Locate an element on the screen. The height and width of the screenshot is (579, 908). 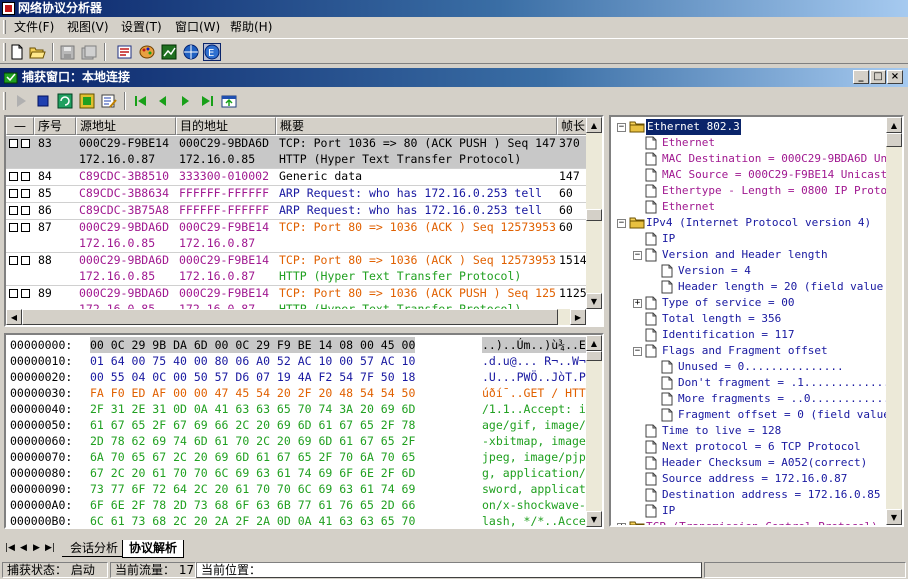
protocol-tree-vscrollbar: ▲ ▼ is located at coordinates (894, 321).